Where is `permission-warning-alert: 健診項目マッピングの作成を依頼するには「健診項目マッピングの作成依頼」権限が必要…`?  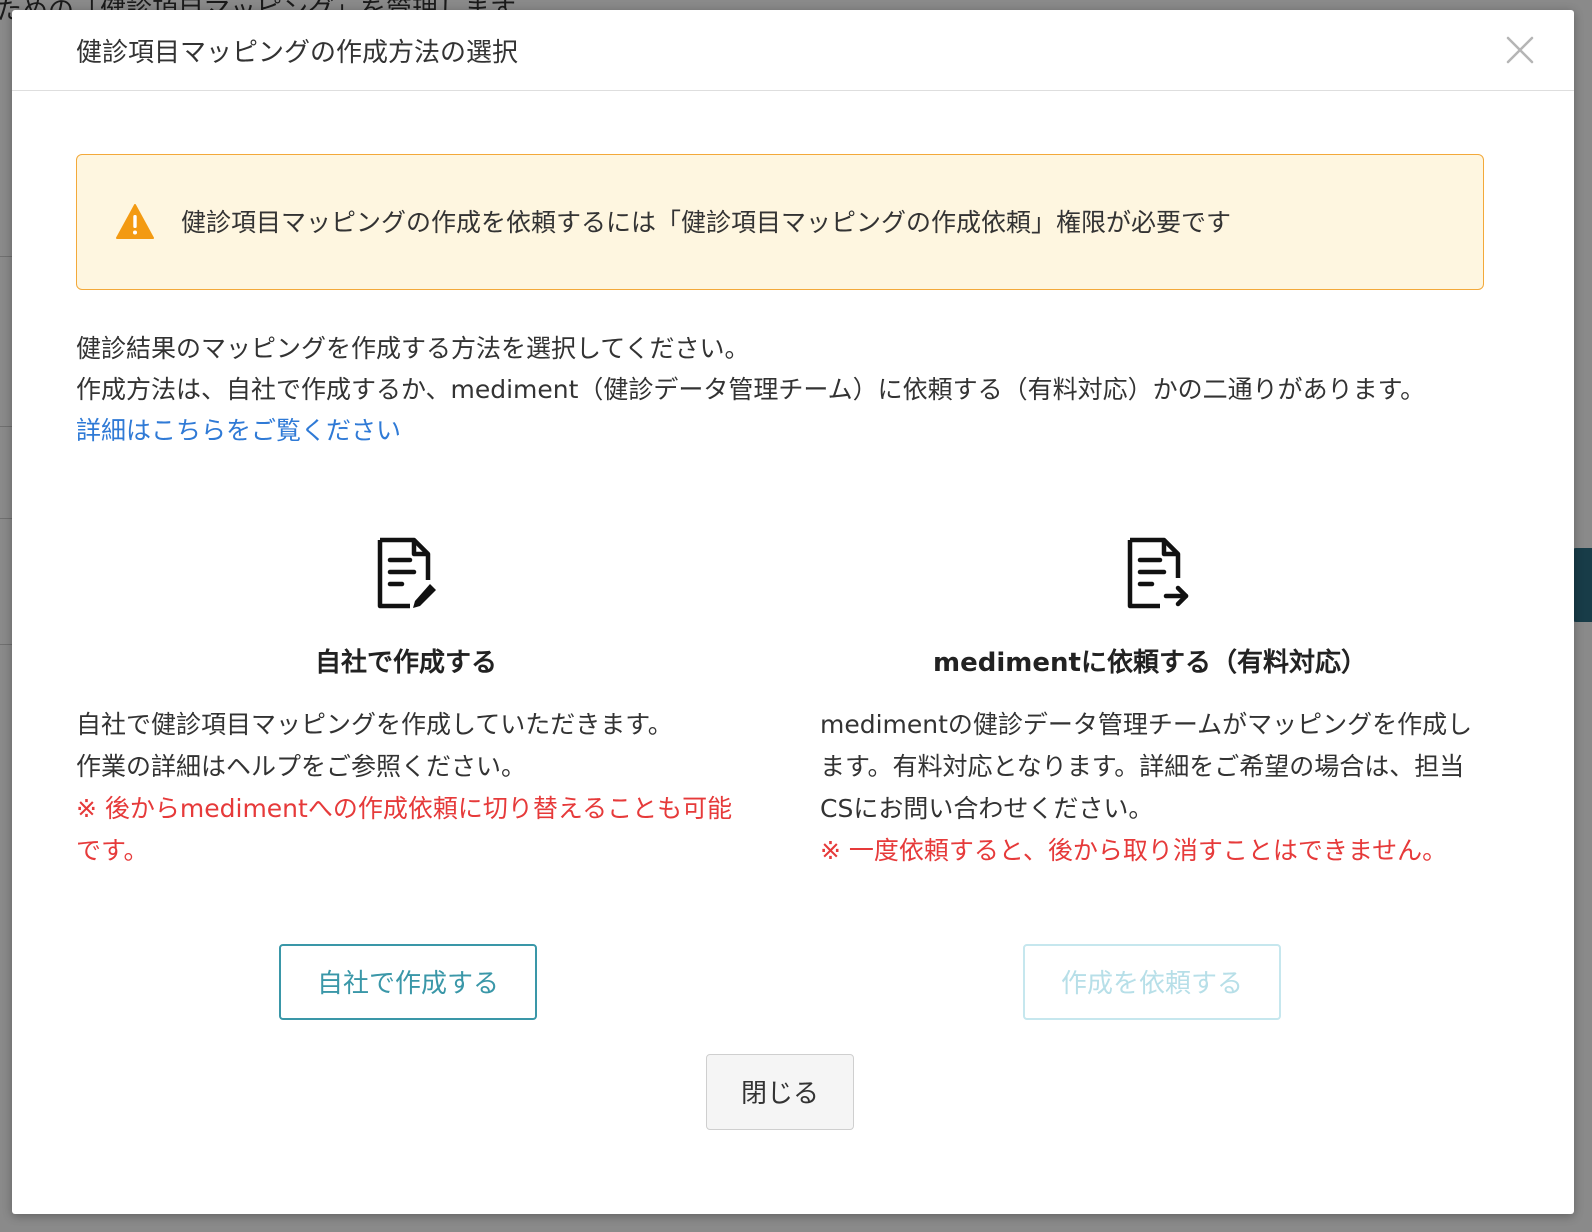
permission-warning-alert: 健診項目マッピングの作成を依頼するには「健診項目マッピングの作成依頼」権限が必要… is located at coordinates (780, 222).